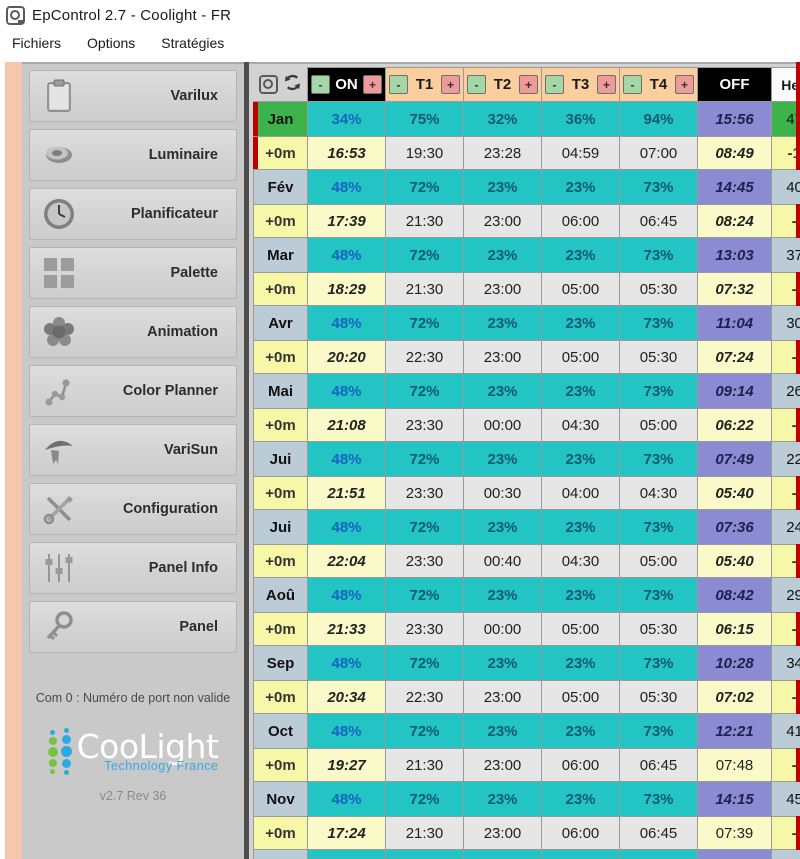 The width and height of the screenshot is (800, 859). Describe the element at coordinates (526, 854) in the screenshot. I see `table-row: Déc48%72%23%23%73%15:41494 h` at that location.